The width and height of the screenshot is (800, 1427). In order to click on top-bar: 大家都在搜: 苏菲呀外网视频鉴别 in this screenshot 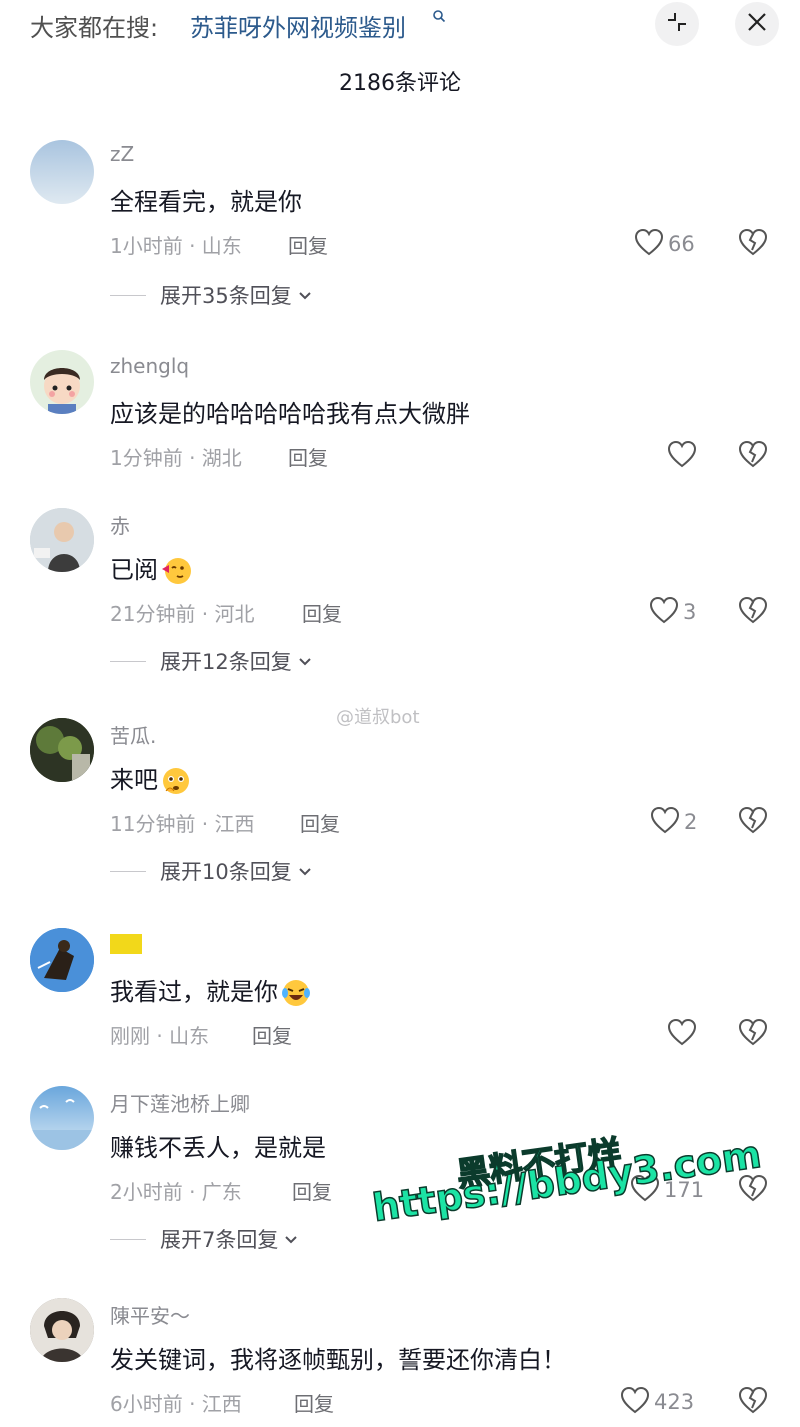, I will do `click(400, 25)`.